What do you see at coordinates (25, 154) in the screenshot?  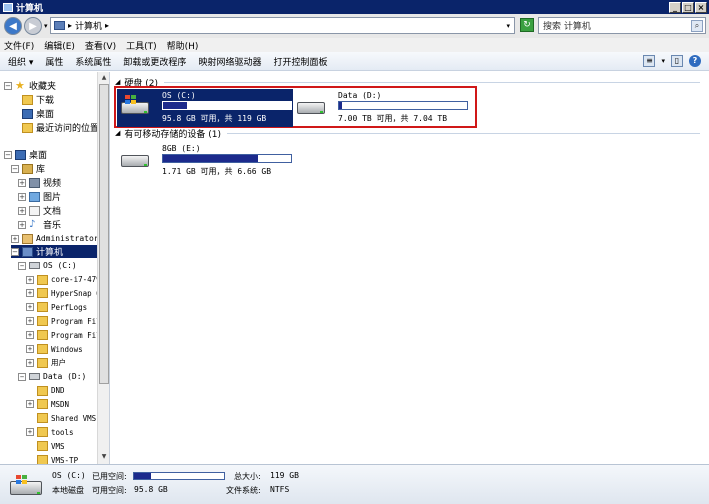 I see `nav-desktop: − 桌面` at bounding box center [25, 154].